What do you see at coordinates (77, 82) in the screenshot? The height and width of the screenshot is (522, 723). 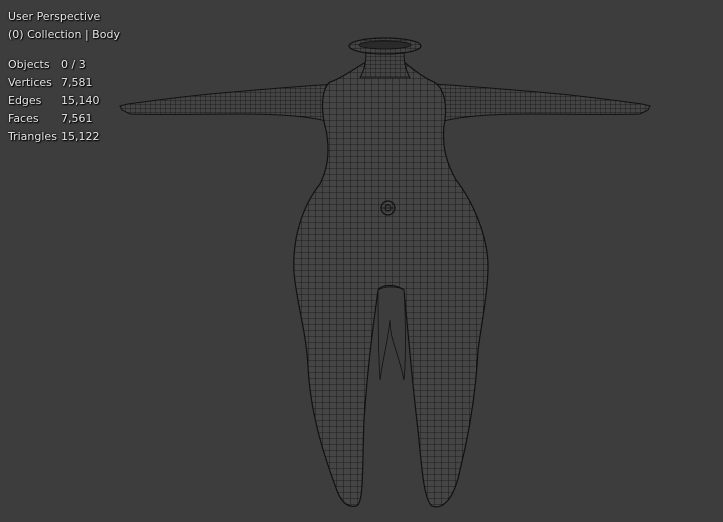 I see `stat-value-vertices: 7,581` at bounding box center [77, 82].